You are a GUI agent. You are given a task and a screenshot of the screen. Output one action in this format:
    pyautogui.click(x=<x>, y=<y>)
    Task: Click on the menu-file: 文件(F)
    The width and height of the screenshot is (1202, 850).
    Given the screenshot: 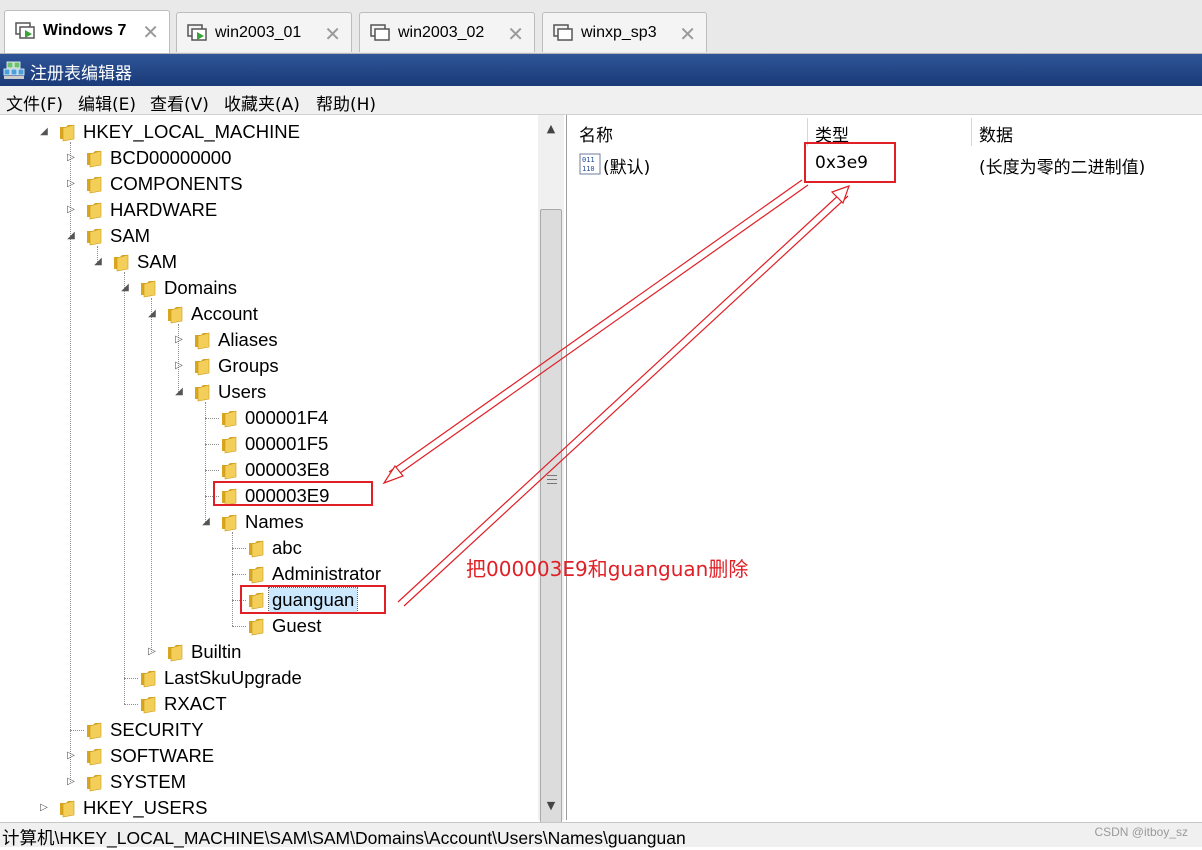 What is the action you would take?
    pyautogui.click(x=34, y=102)
    